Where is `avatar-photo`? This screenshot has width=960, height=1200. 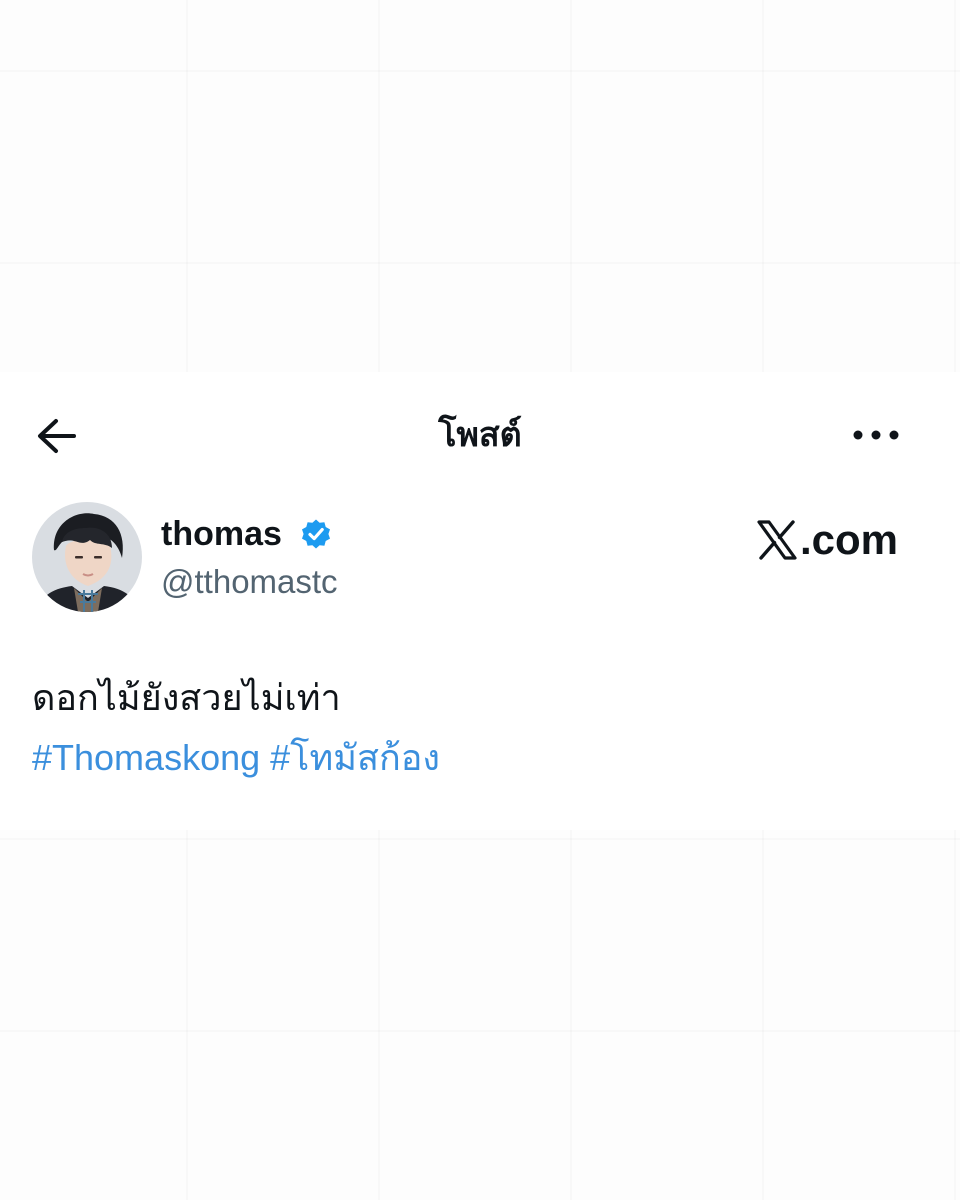 avatar-photo is located at coordinates (87, 557).